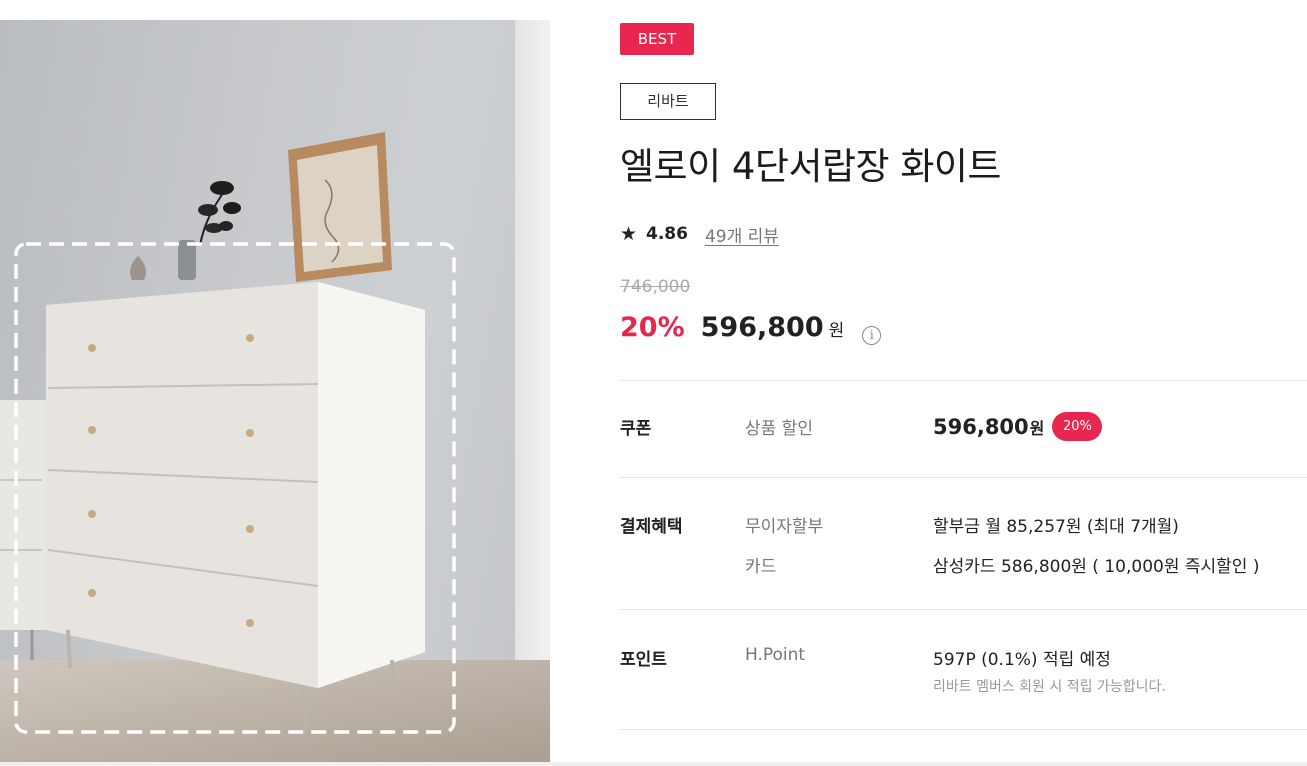 This screenshot has height=766, width=1307. What do you see at coordinates (742, 234) in the screenshot?
I see `review-count-link: 49개 리뷰` at bounding box center [742, 234].